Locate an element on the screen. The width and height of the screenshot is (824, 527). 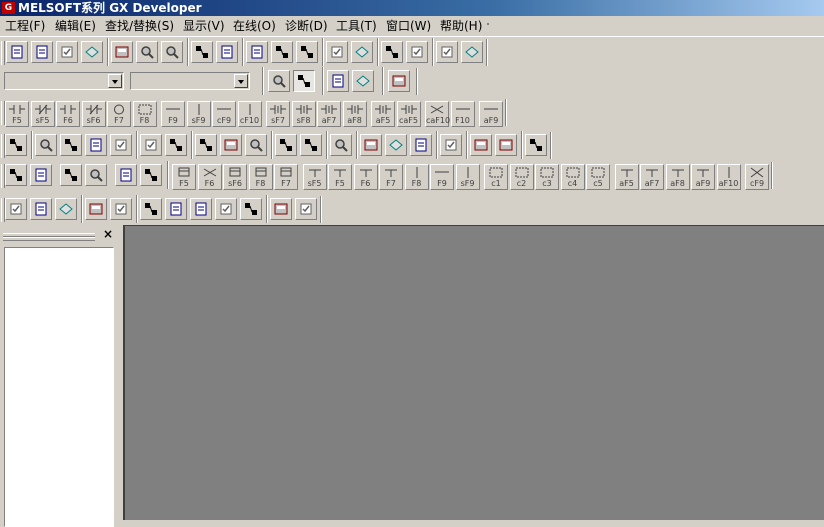
reference-button is located at coordinates (226, 209).